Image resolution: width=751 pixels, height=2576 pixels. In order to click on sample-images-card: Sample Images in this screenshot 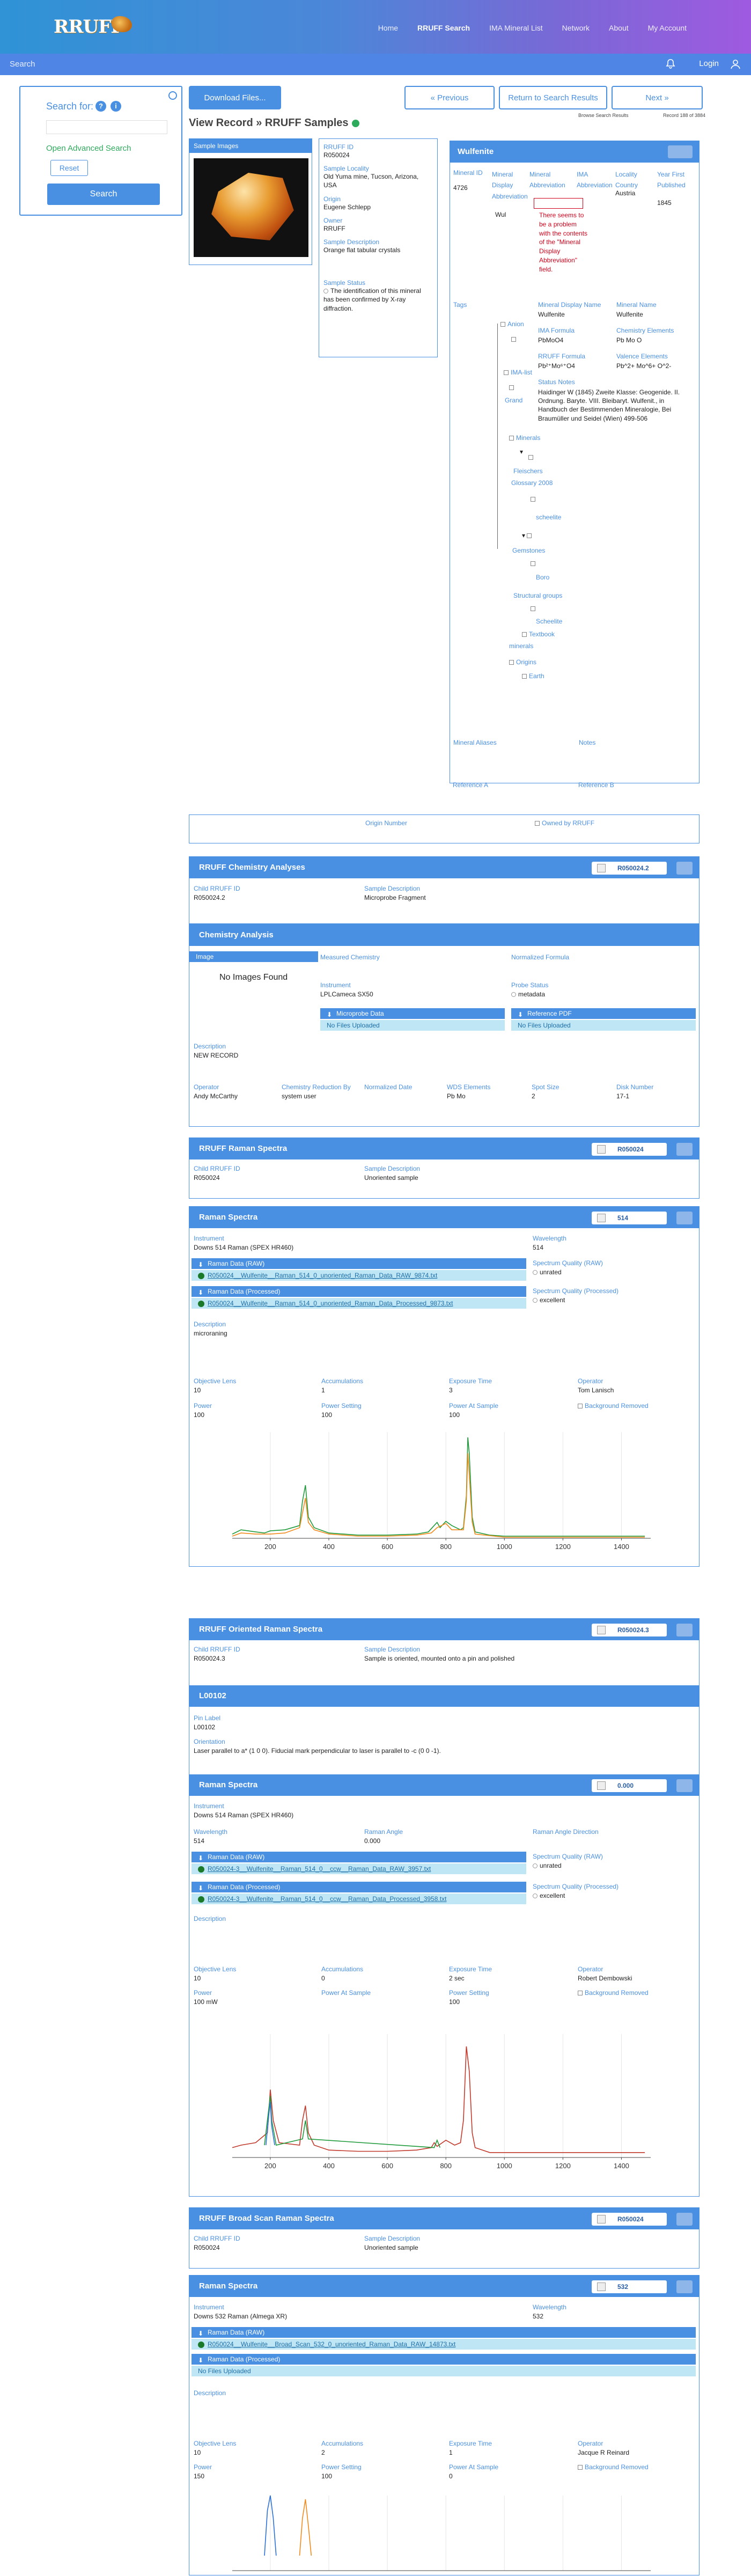, I will do `click(251, 201)`.